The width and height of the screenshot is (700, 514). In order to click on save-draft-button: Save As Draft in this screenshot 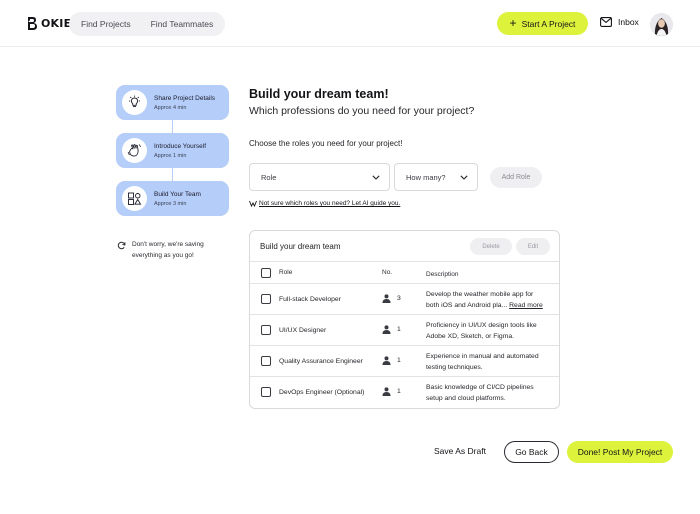, I will do `click(460, 451)`.